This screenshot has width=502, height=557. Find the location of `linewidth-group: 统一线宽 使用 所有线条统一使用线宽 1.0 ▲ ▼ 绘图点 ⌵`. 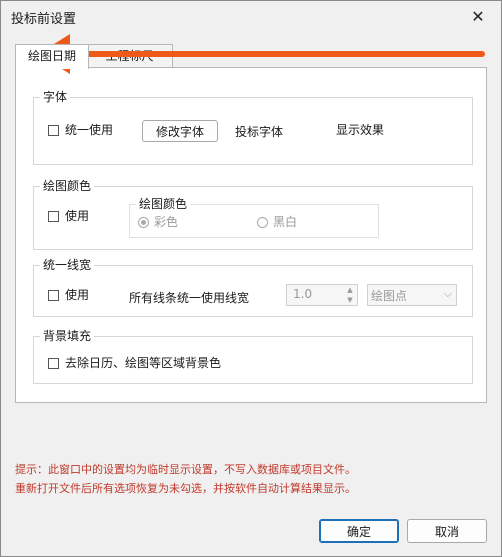

linewidth-group: 统一线宽 使用 所有线条统一使用线宽 1.0 ▲ ▼ 绘图点 ⌵ is located at coordinates (253, 287).